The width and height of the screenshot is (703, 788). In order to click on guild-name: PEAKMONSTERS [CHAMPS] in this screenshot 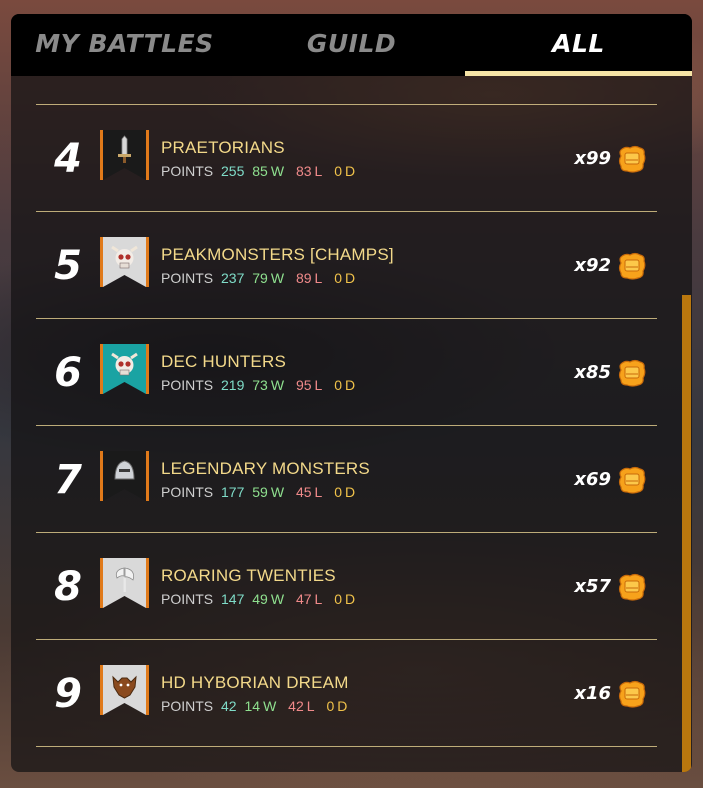, I will do `click(277, 254)`.